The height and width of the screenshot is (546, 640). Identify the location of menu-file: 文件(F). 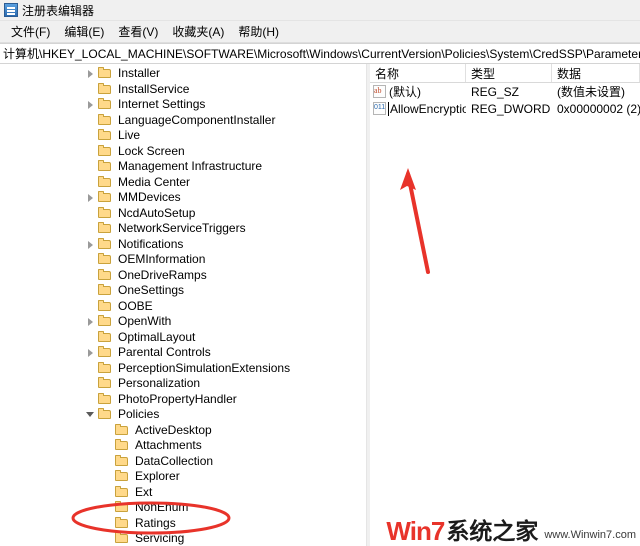
(30, 31).